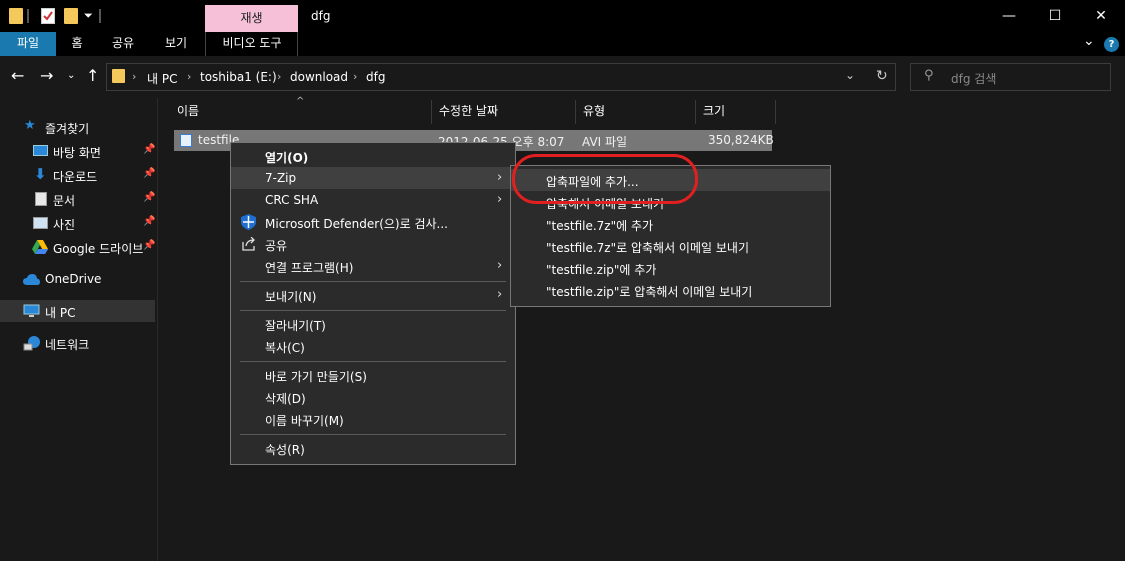 This screenshot has height=561, width=1125. I want to click on refresh-icon: ↻, so click(882, 76).